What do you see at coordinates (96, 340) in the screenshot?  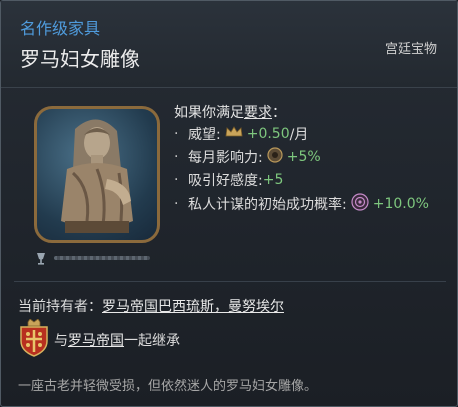 I see `realm-name-link: 罗马帝国` at bounding box center [96, 340].